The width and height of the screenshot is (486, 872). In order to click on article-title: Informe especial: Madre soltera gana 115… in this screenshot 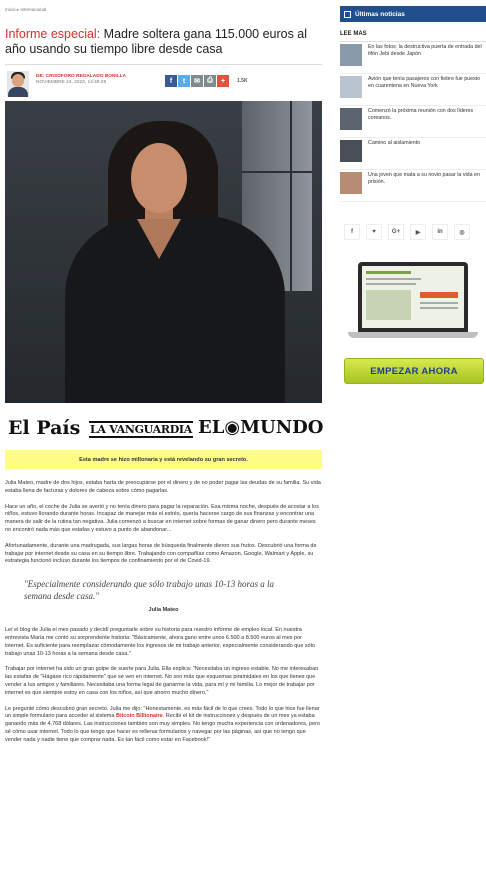, I will do `click(163, 42)`.